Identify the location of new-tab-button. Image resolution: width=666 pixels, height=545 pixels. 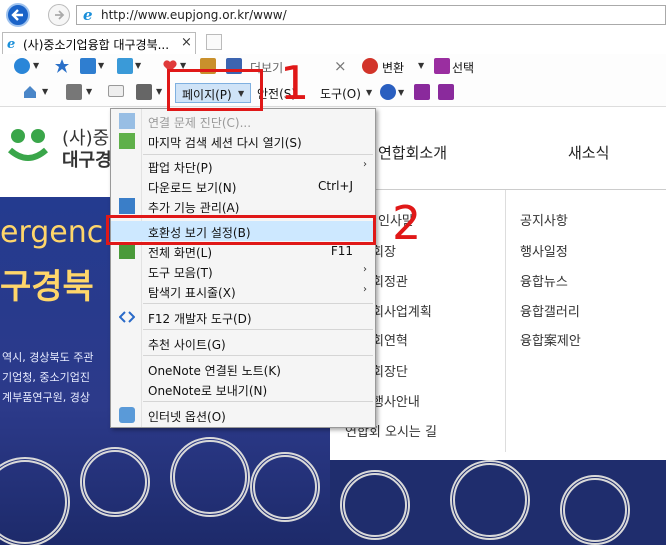
(214, 42).